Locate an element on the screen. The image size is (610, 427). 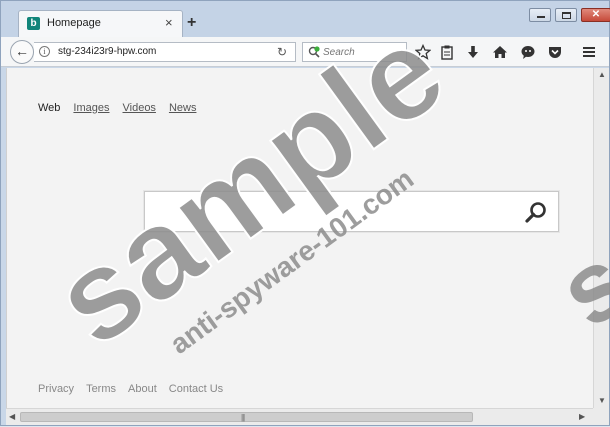
scroll-right-icon: ▶ is located at coordinates (582, 416).